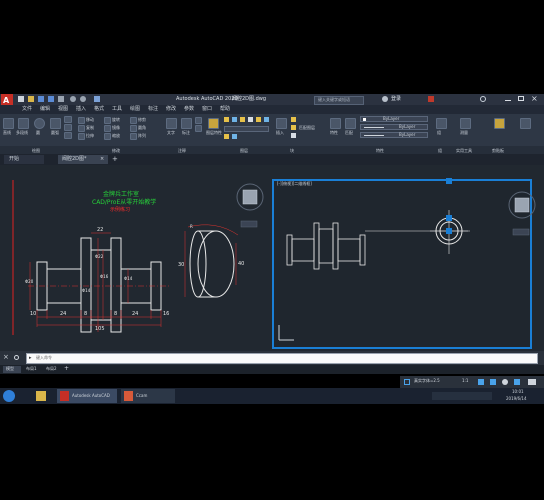 Image resolution: width=544 pixels, height=500 pixels. Describe the element at coordinates (465, 381) in the screenshot. I see `scale-value: 1:1` at that location.